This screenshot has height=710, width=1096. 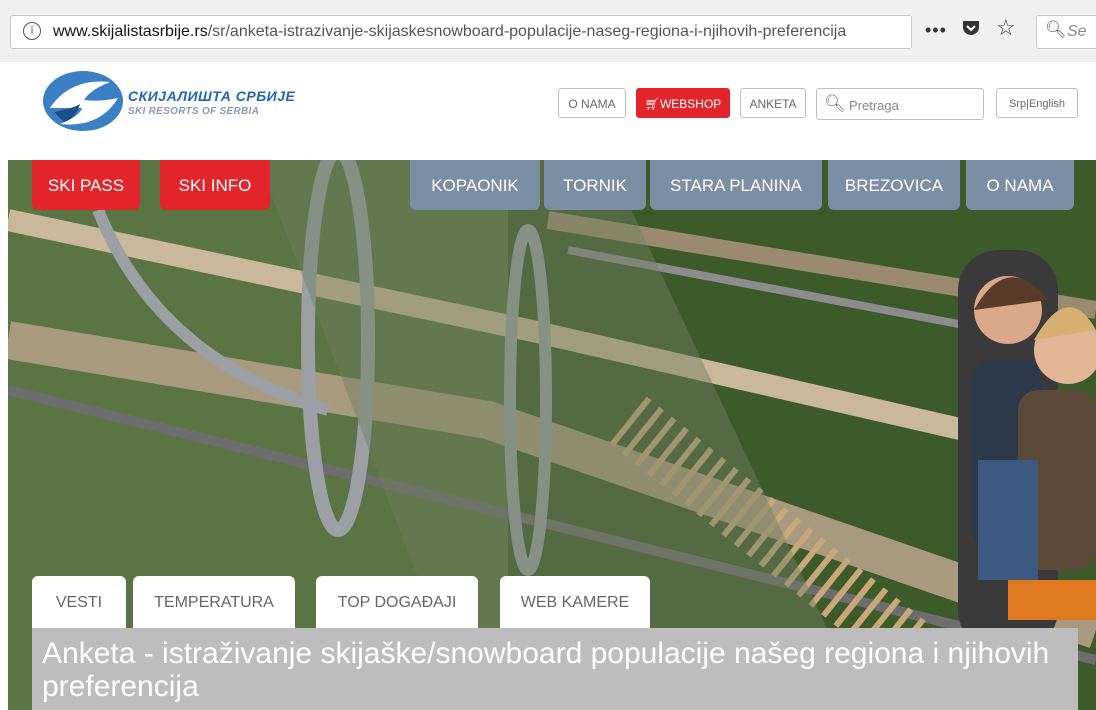 I want to click on nav-tab-o-nama: O NAMA, so click(x=1020, y=185).